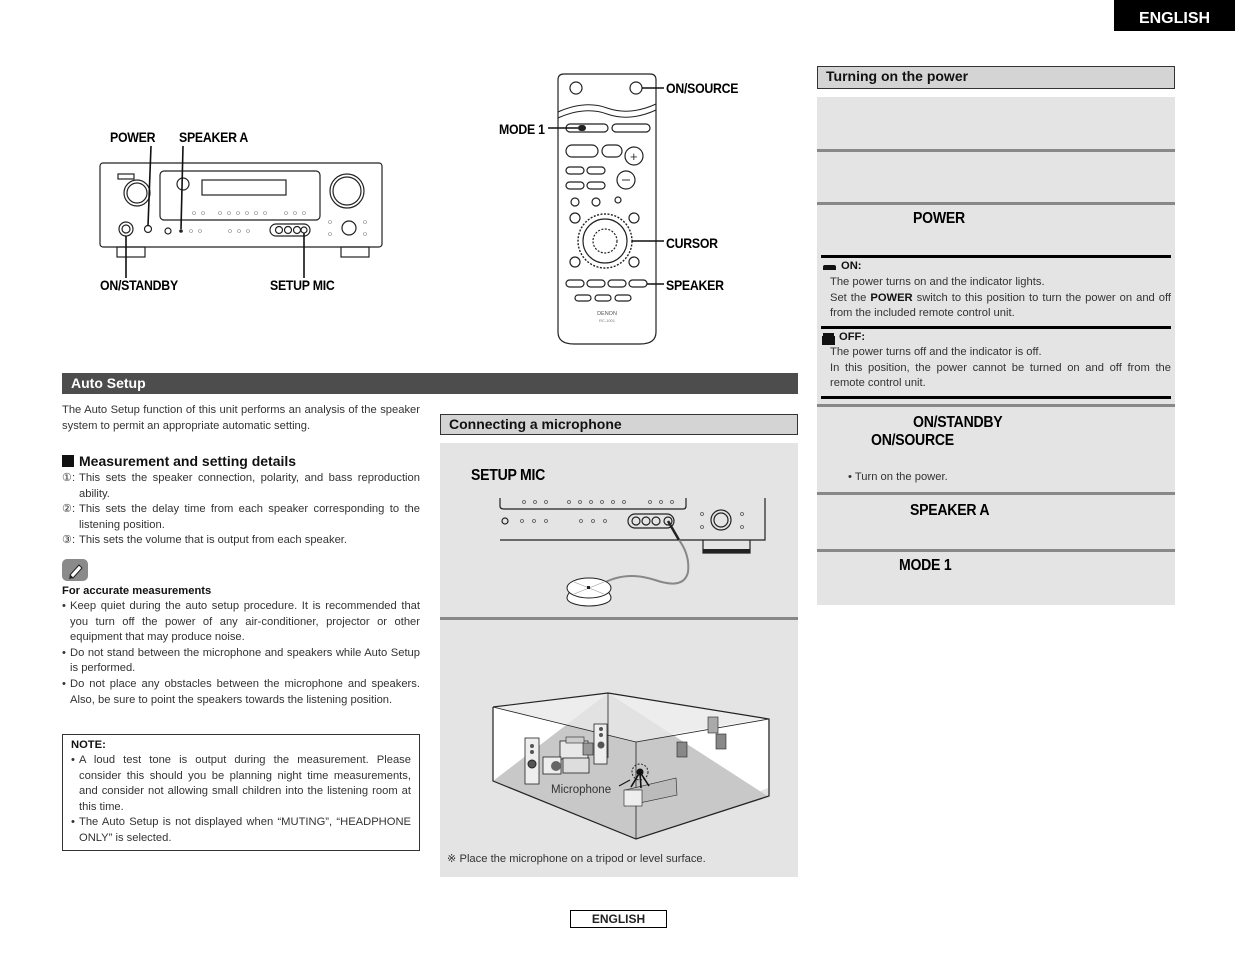 This screenshot has height=954, width=1235. What do you see at coordinates (891, 297) in the screenshot?
I see `power-bold: POWER` at bounding box center [891, 297].